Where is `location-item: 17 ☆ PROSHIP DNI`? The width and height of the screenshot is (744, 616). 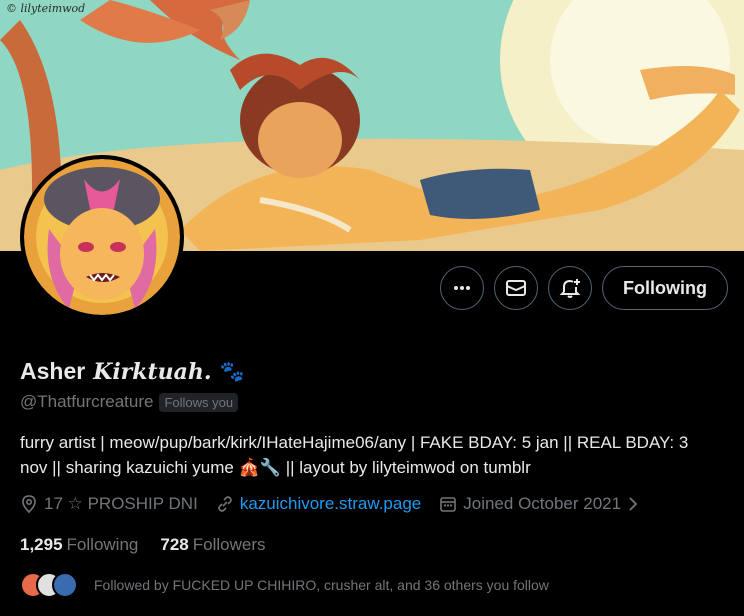
location-item: 17 ☆ PROSHIP DNI is located at coordinates (109, 504).